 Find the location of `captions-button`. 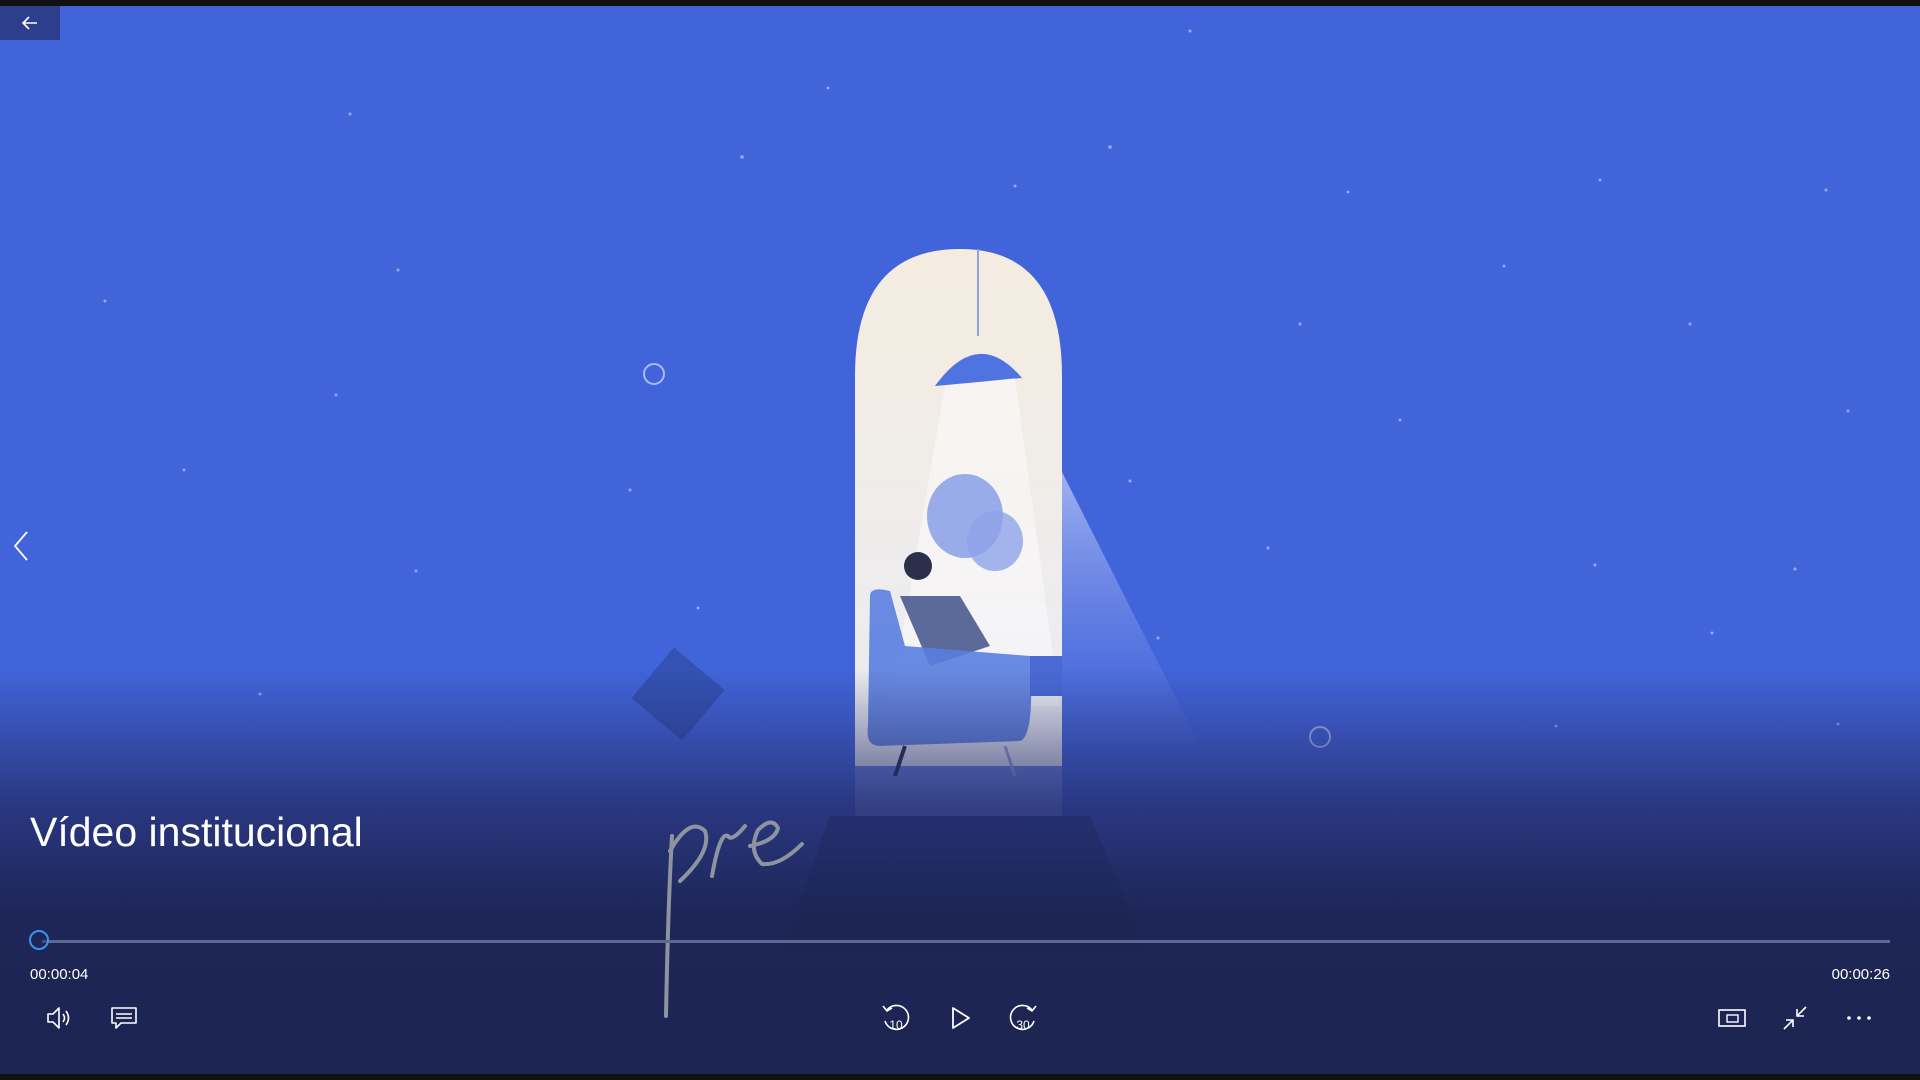

captions-button is located at coordinates (124, 1018).